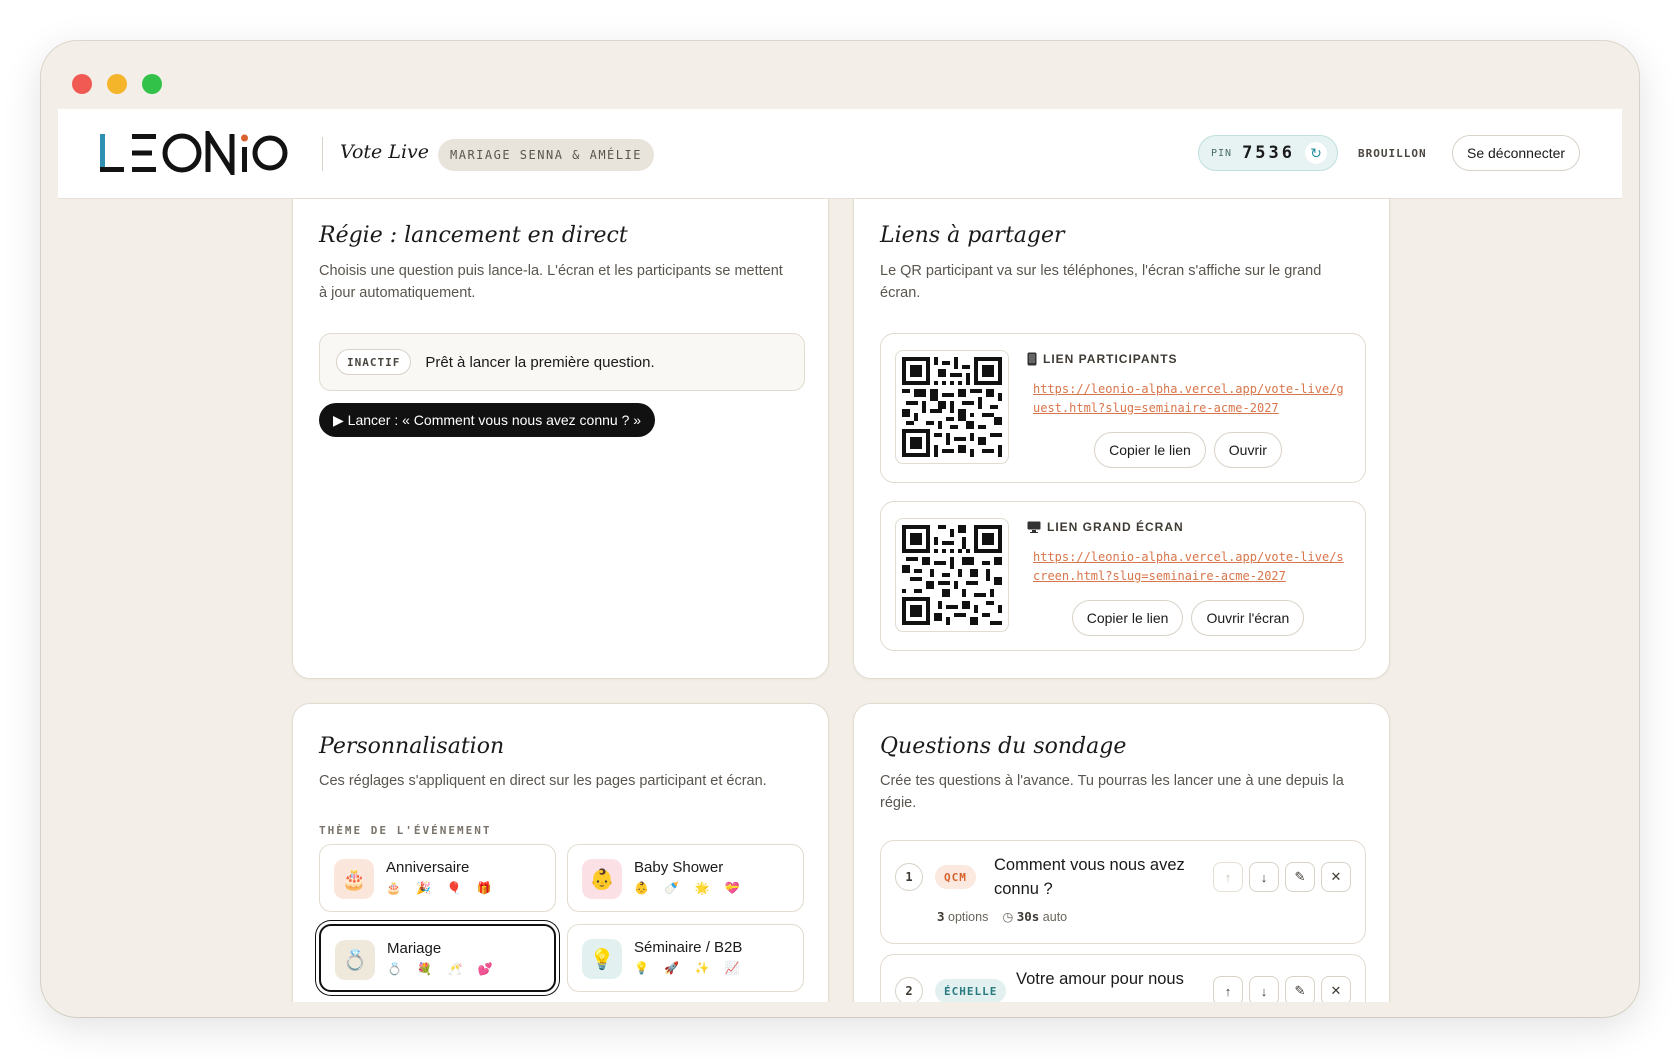  What do you see at coordinates (1316, 153) in the screenshot?
I see `refresh-pin-icon: ↻` at bounding box center [1316, 153].